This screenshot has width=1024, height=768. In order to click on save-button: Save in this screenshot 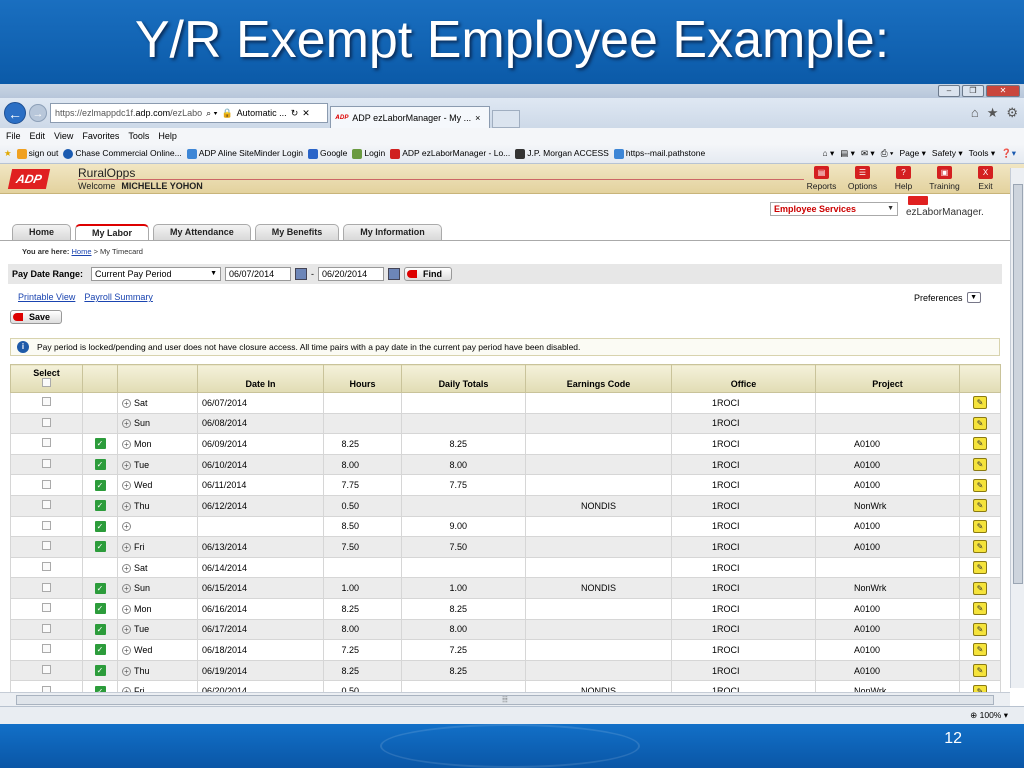, I will do `click(36, 317)`.